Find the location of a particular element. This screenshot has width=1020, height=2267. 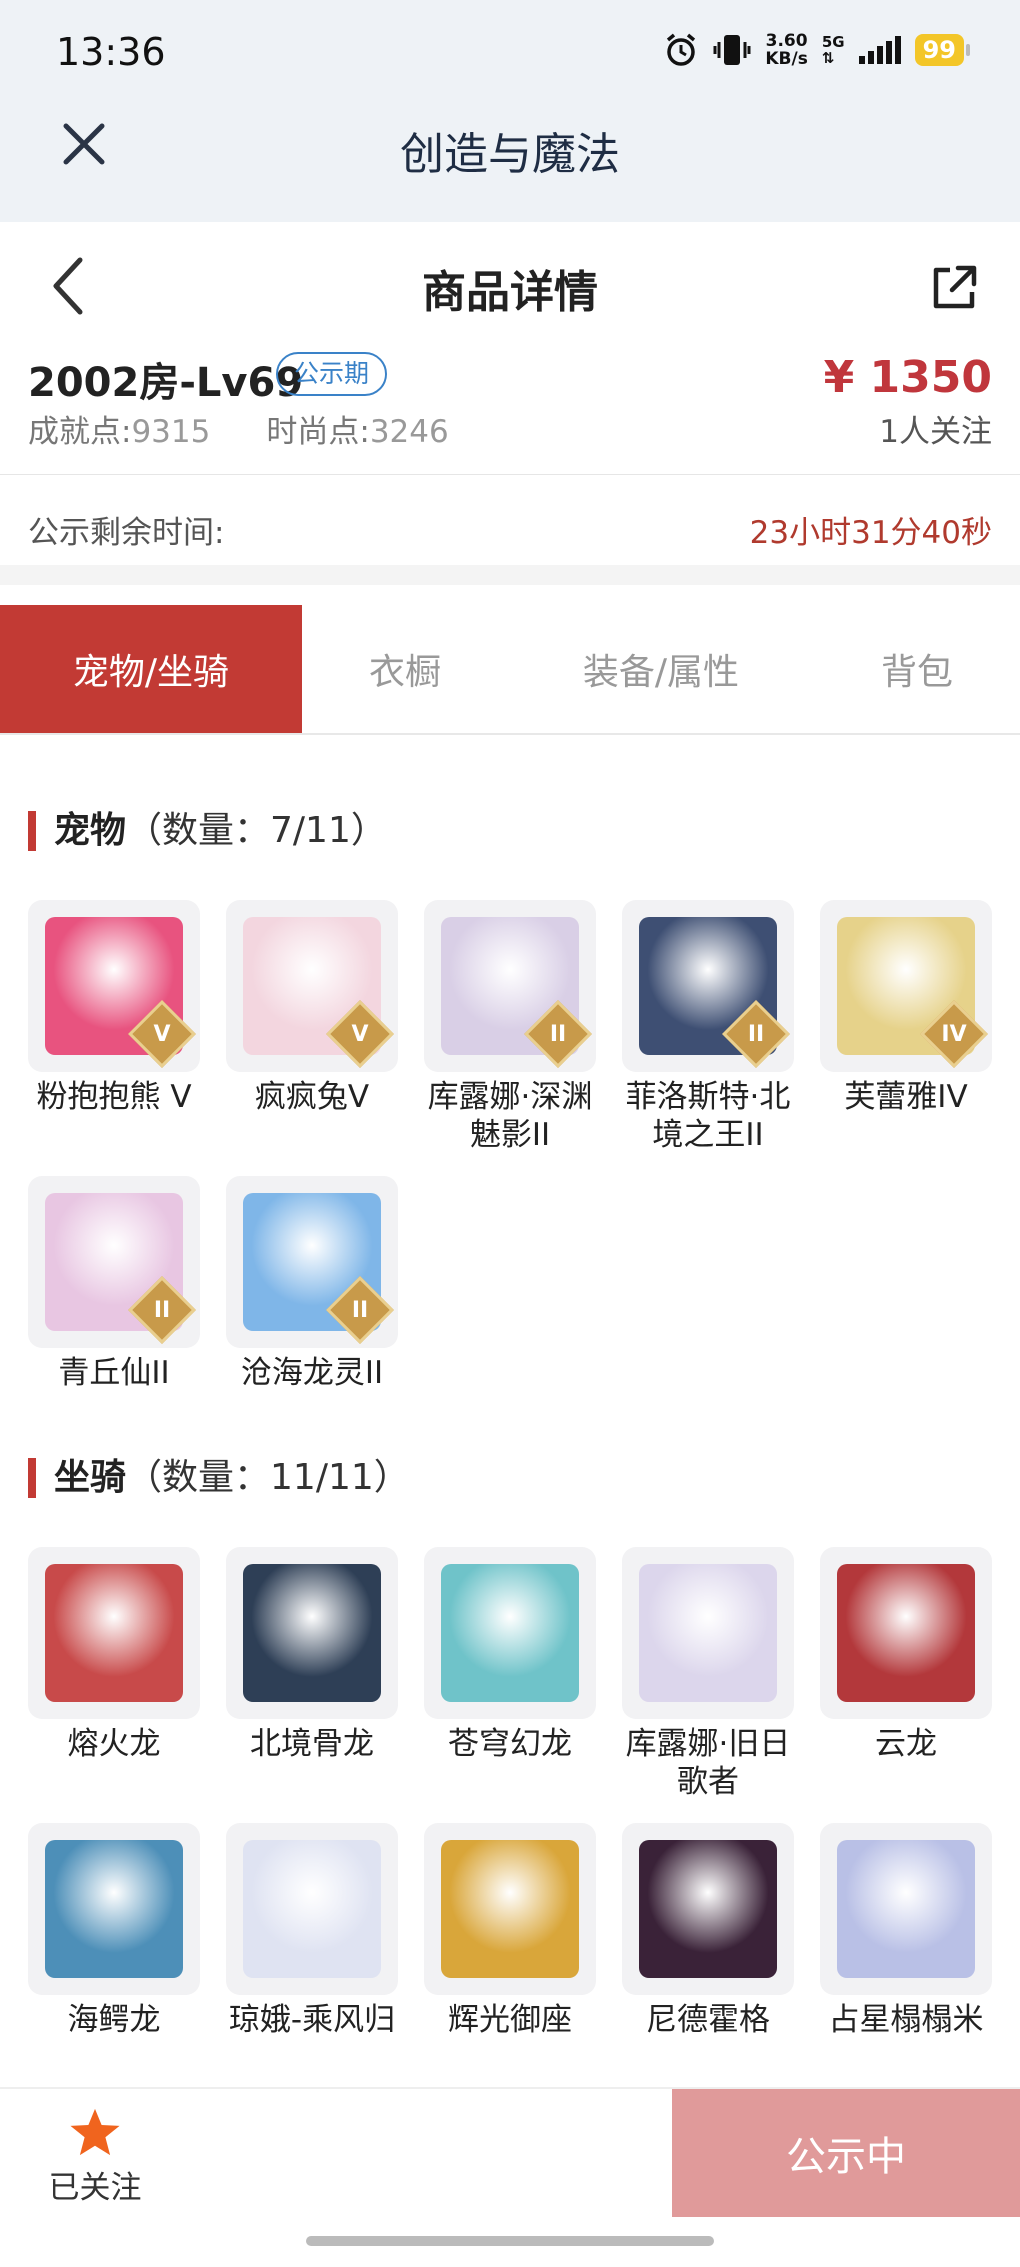

pet-item: II 沧海龙灵II is located at coordinates (312, 1284).